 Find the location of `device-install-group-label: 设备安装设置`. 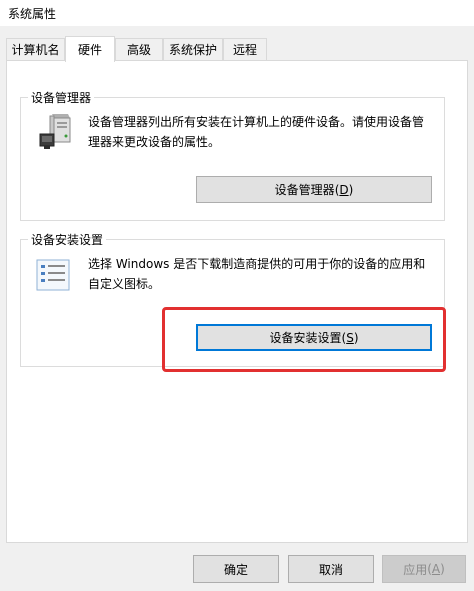

device-install-group-label: 设备安装设置 is located at coordinates (67, 239).